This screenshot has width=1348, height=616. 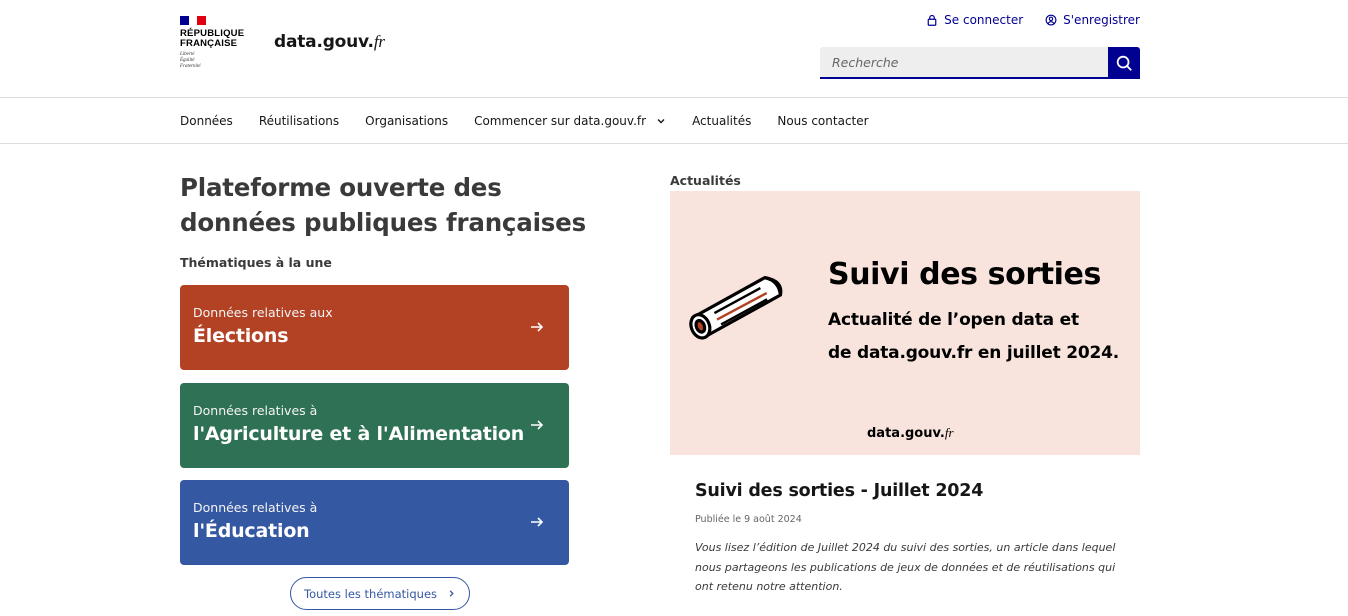 I want to click on login-link: Se connecter, so click(x=974, y=20).